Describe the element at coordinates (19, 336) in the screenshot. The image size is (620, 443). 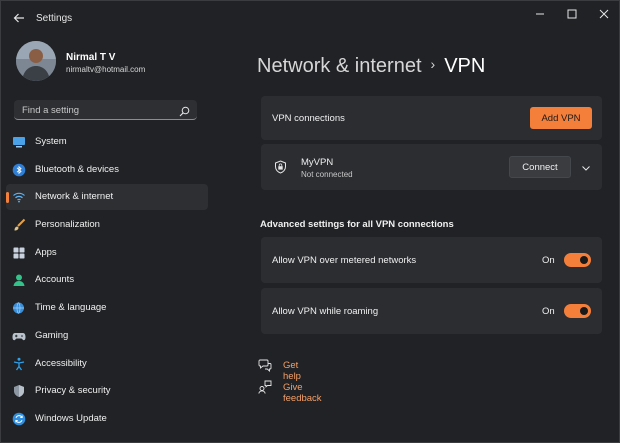
I see `gamepad-icon` at that location.